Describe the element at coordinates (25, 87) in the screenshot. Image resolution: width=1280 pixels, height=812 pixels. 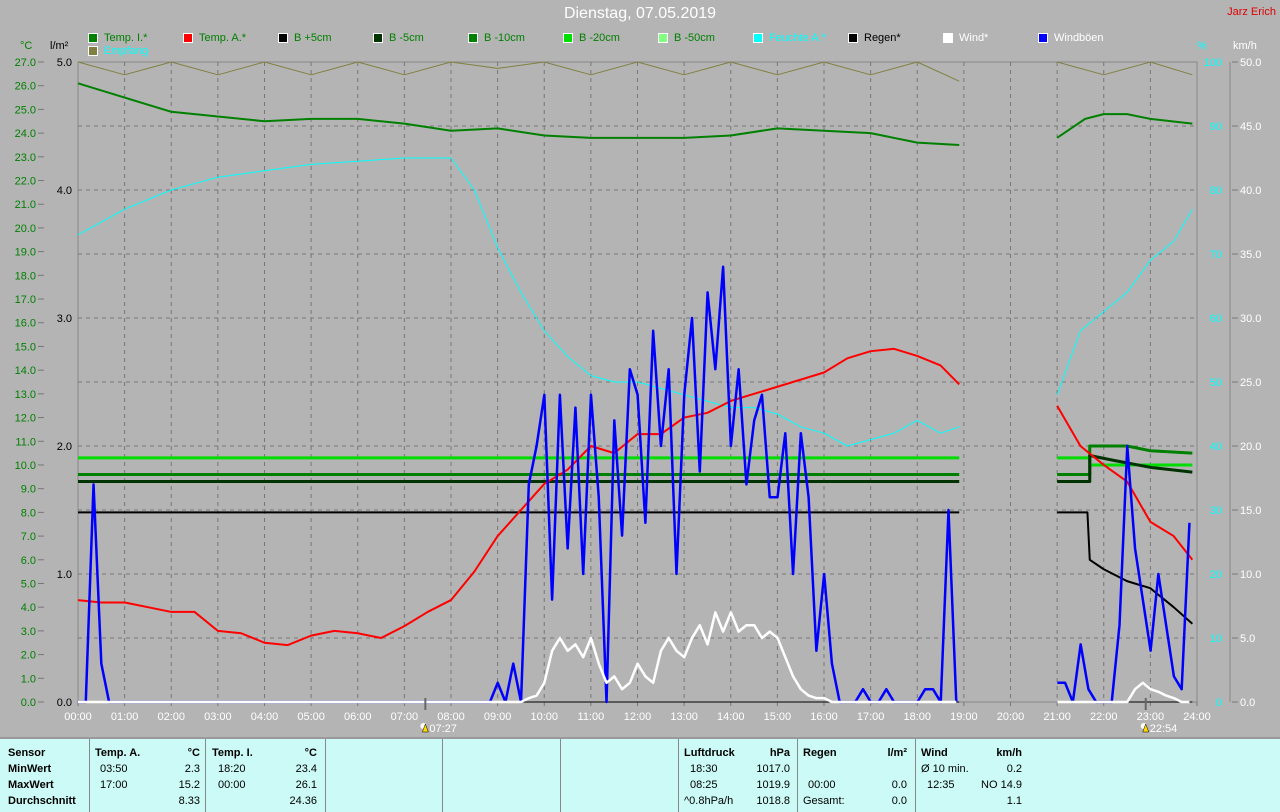
I see `temp-tick-label: 26.0` at that location.